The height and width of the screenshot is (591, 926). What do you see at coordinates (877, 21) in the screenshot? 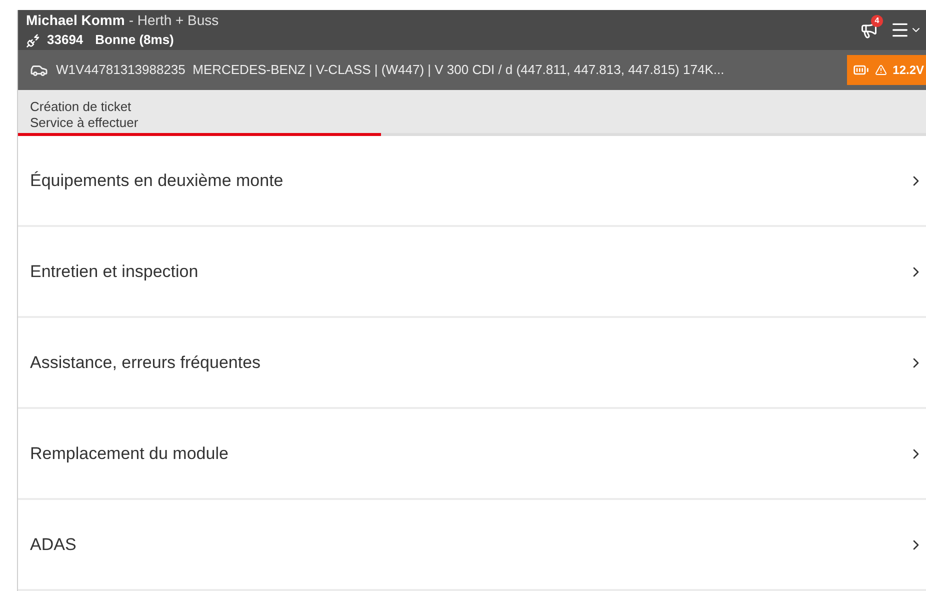
I see `notification-count: 4` at bounding box center [877, 21].